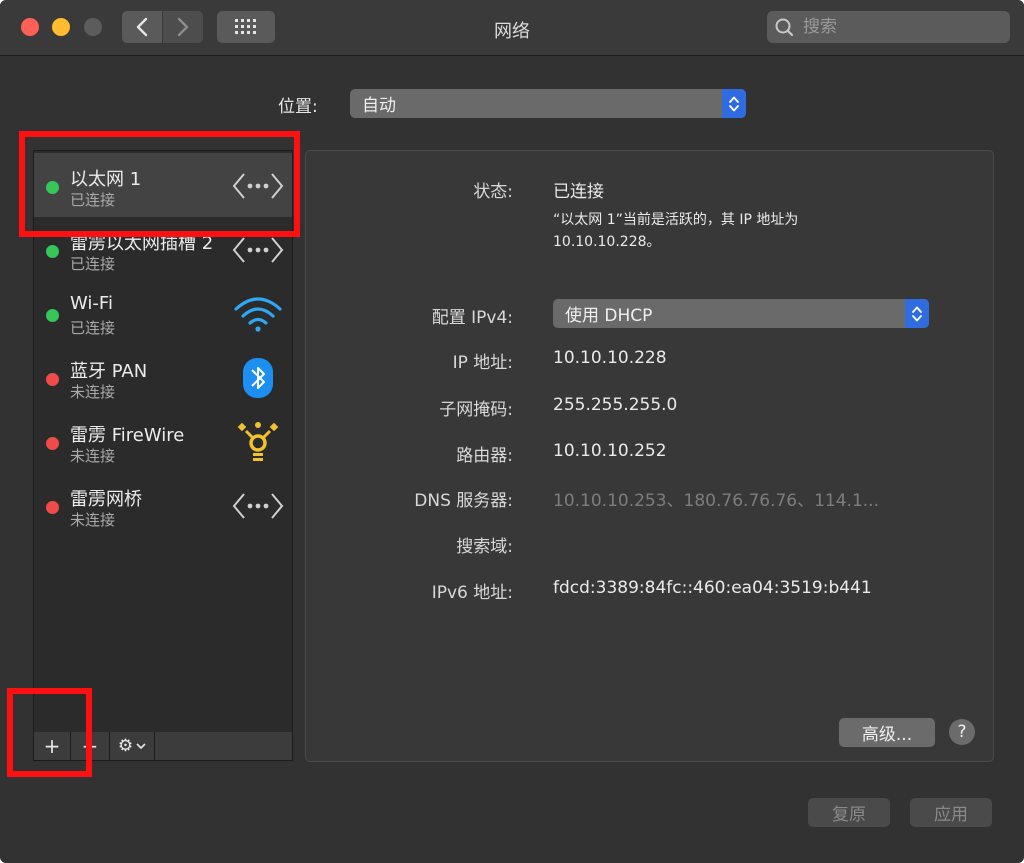 This screenshot has height=863, width=1024. What do you see at coordinates (258, 314) in the screenshot?
I see `wifi-icon` at bounding box center [258, 314].